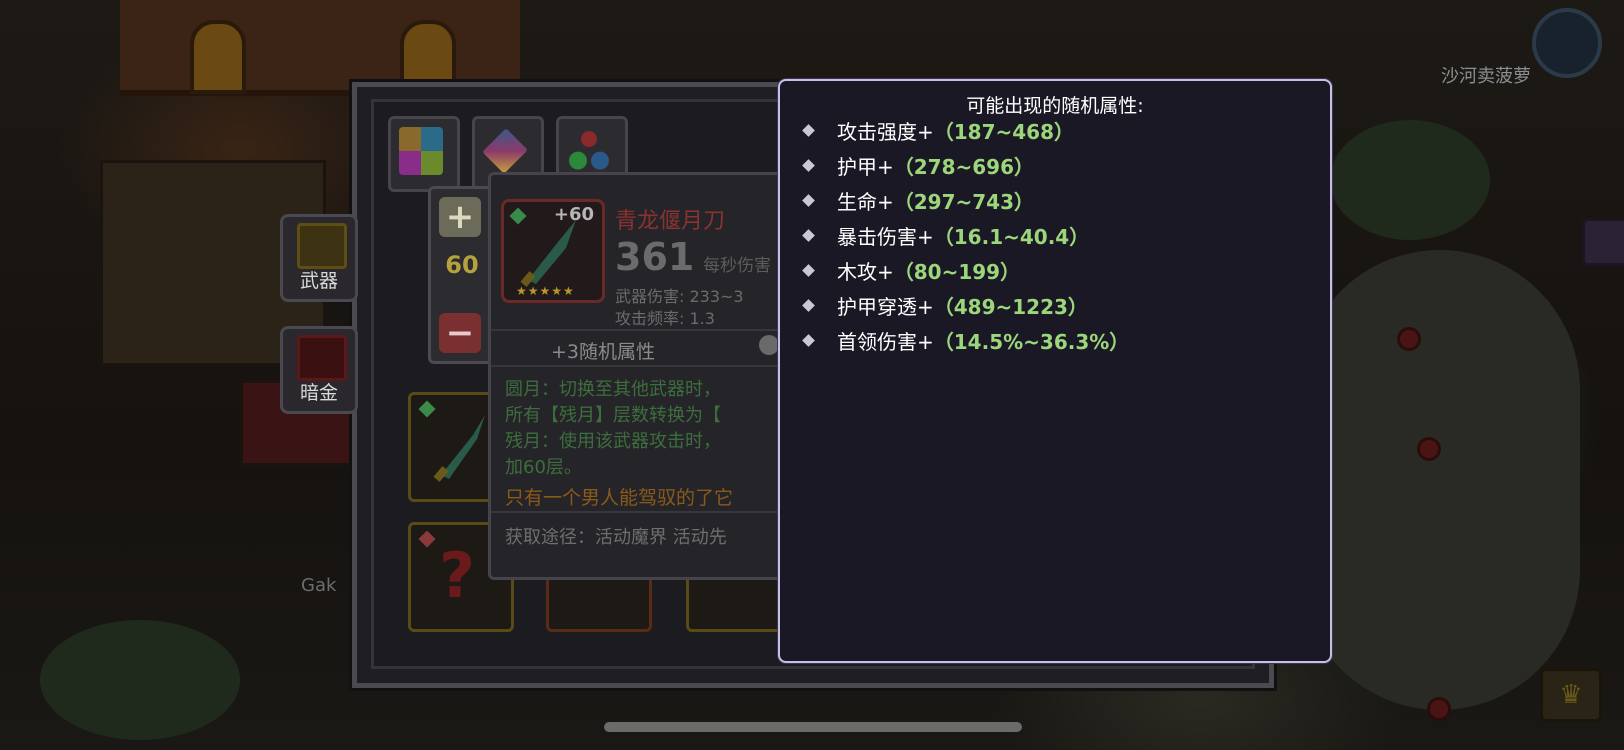  What do you see at coordinates (553, 251) in the screenshot?
I see `item-thumbnail: +60 ★★★★★` at bounding box center [553, 251].